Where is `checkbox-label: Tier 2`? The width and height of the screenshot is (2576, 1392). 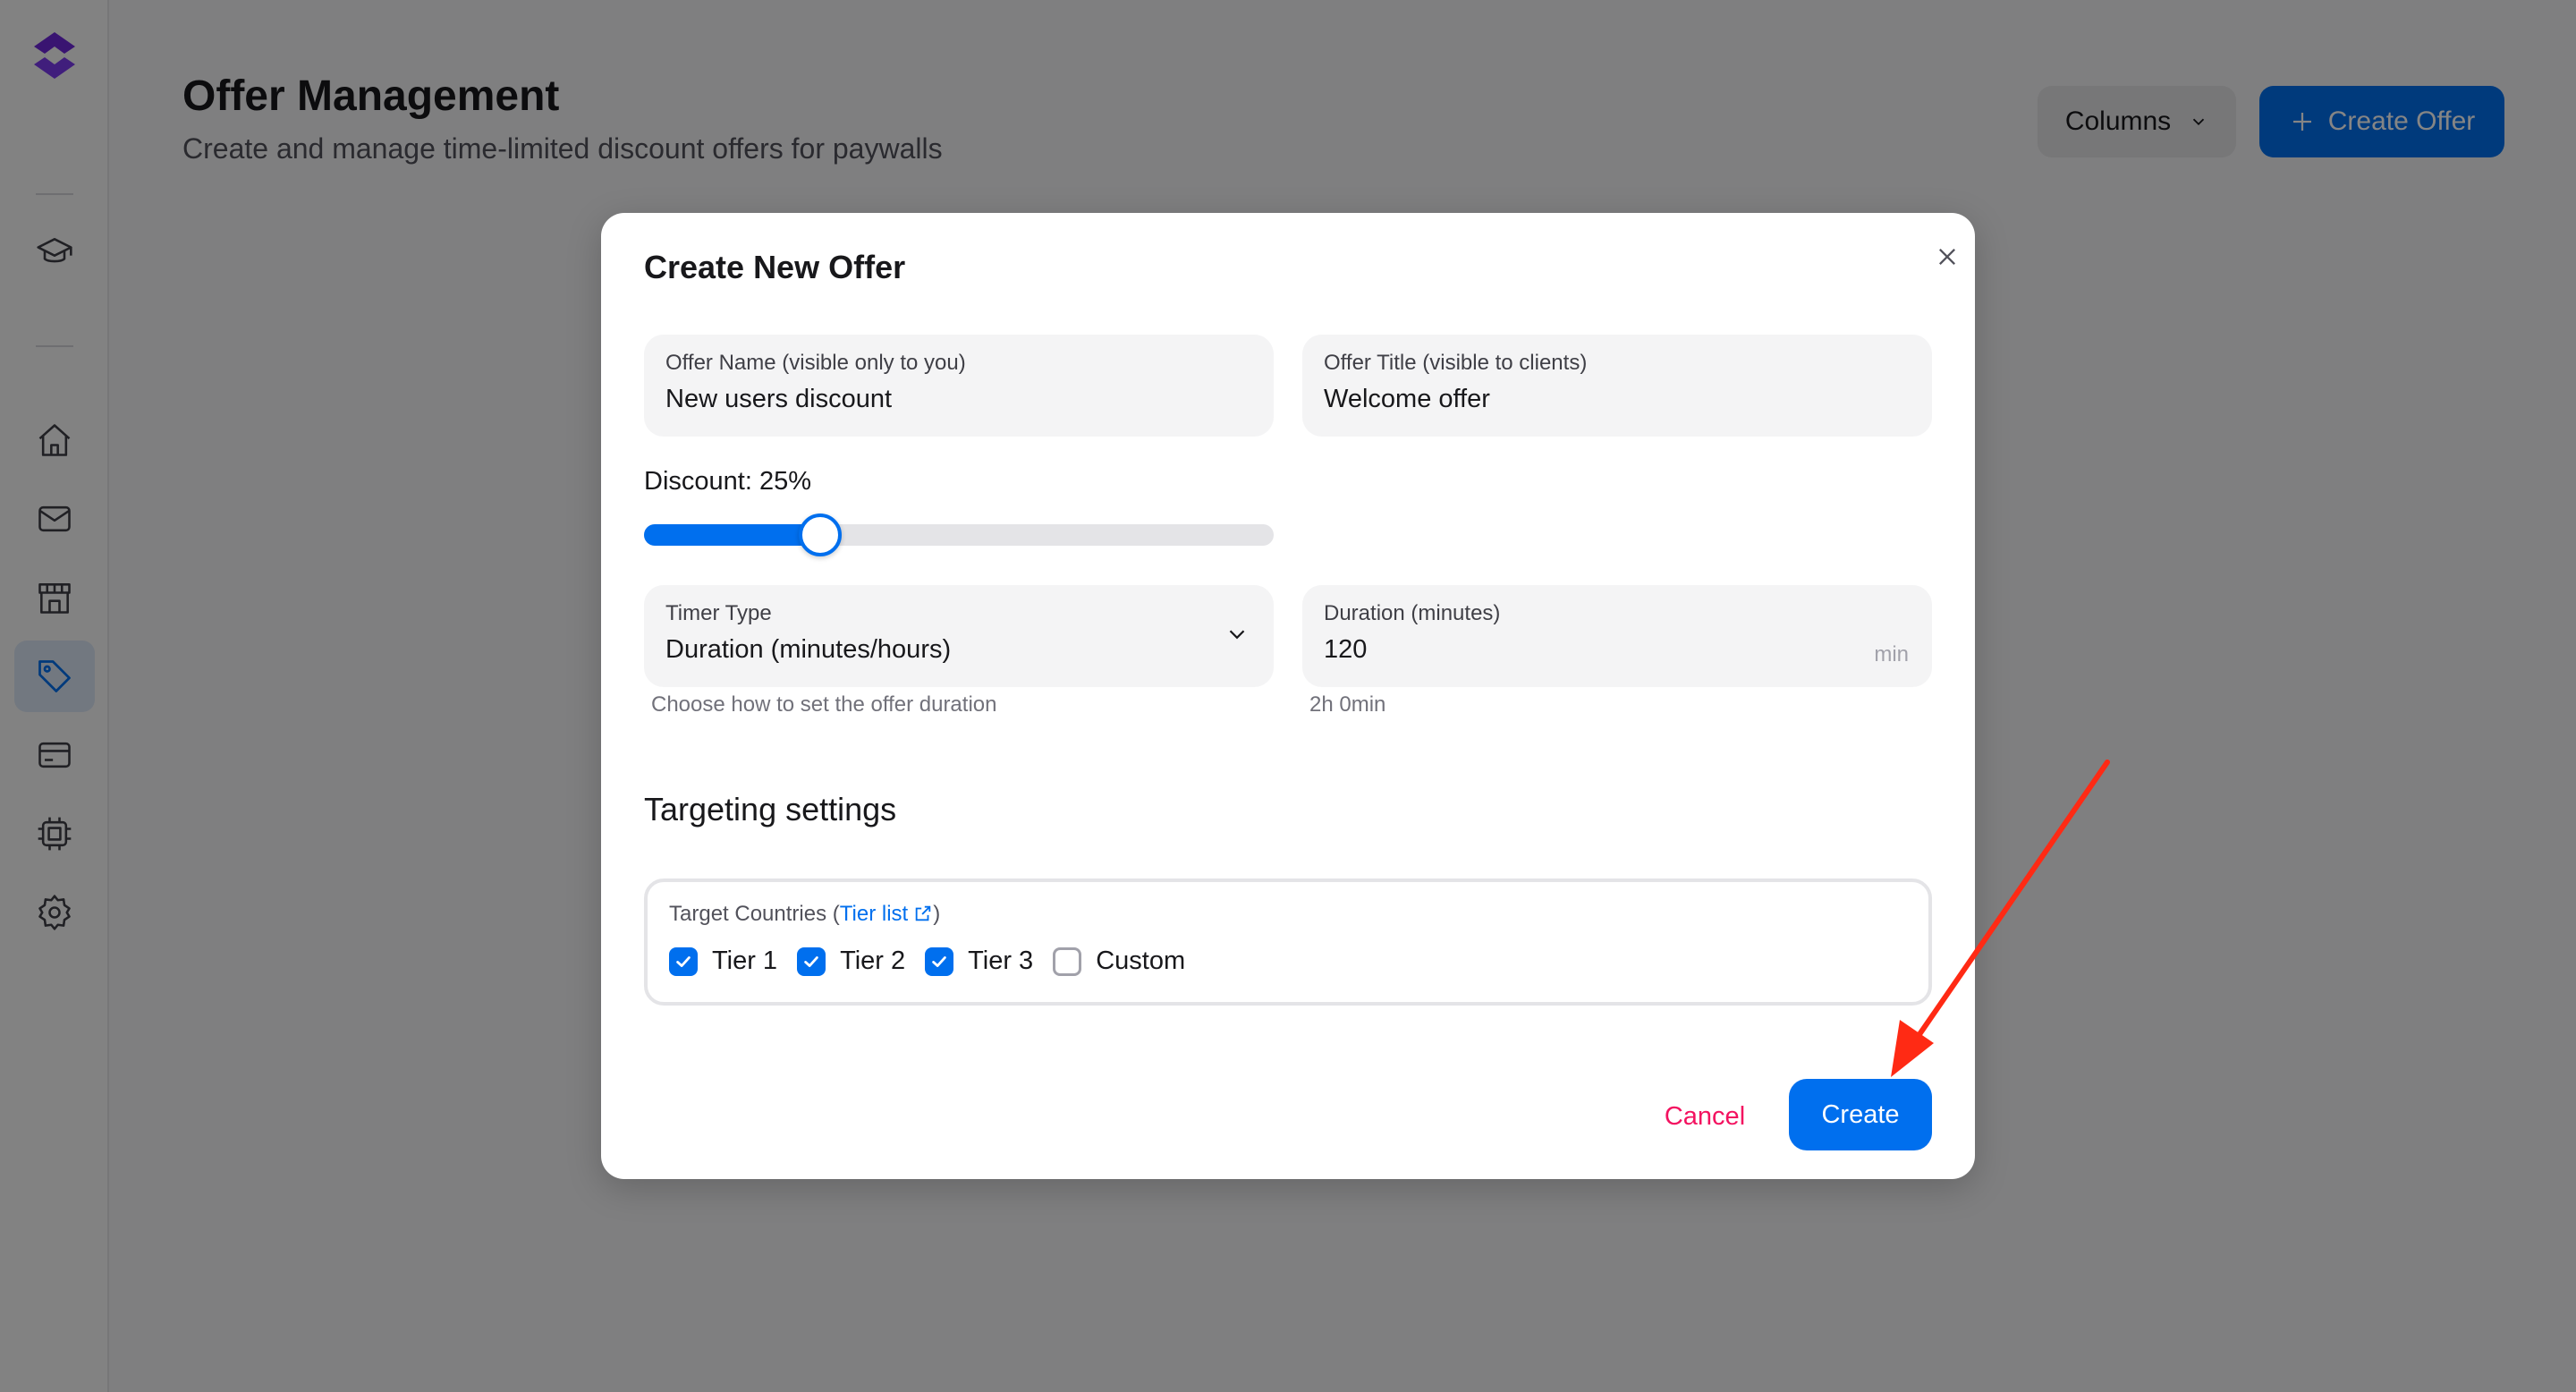
checkbox-label: Tier 2 is located at coordinates (873, 960).